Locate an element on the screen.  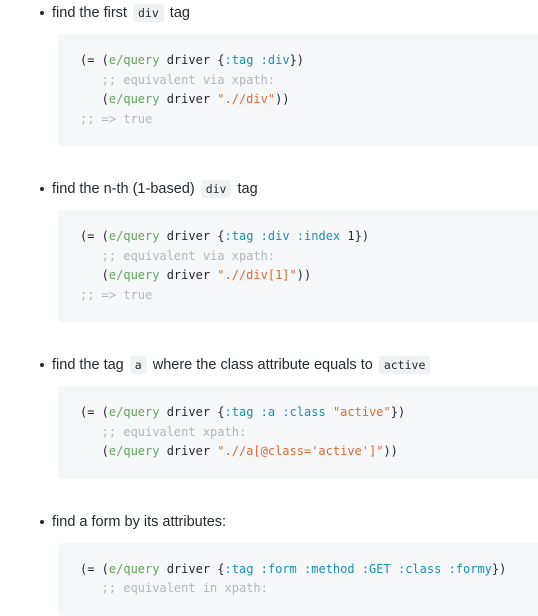
code-token-kw: :a is located at coordinates (268, 412).